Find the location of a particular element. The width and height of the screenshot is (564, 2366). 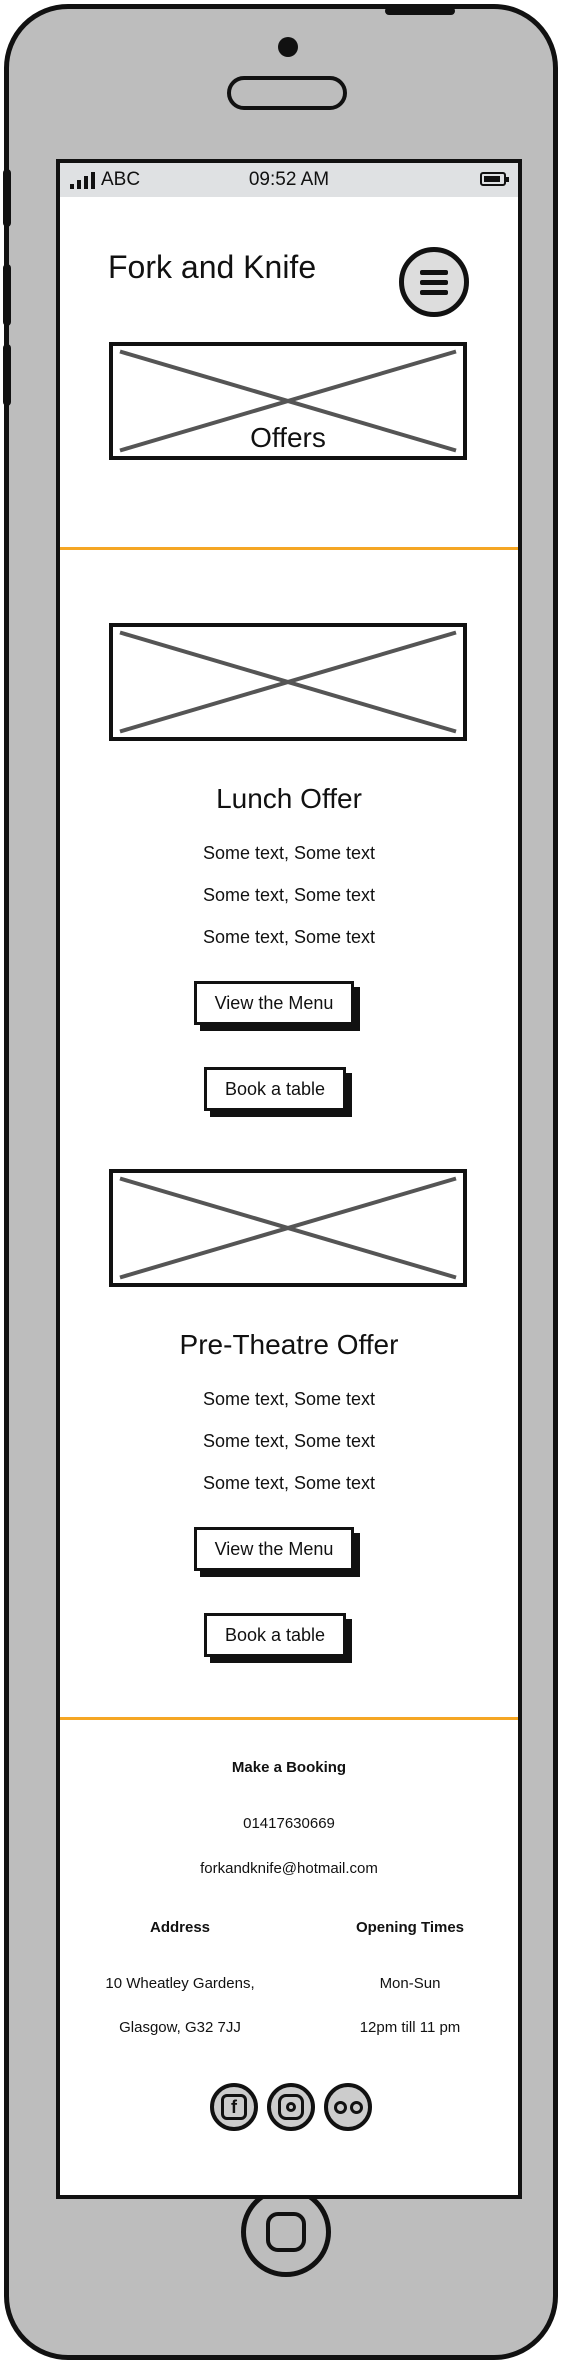

mute-switch is located at coordinates (7, 198).